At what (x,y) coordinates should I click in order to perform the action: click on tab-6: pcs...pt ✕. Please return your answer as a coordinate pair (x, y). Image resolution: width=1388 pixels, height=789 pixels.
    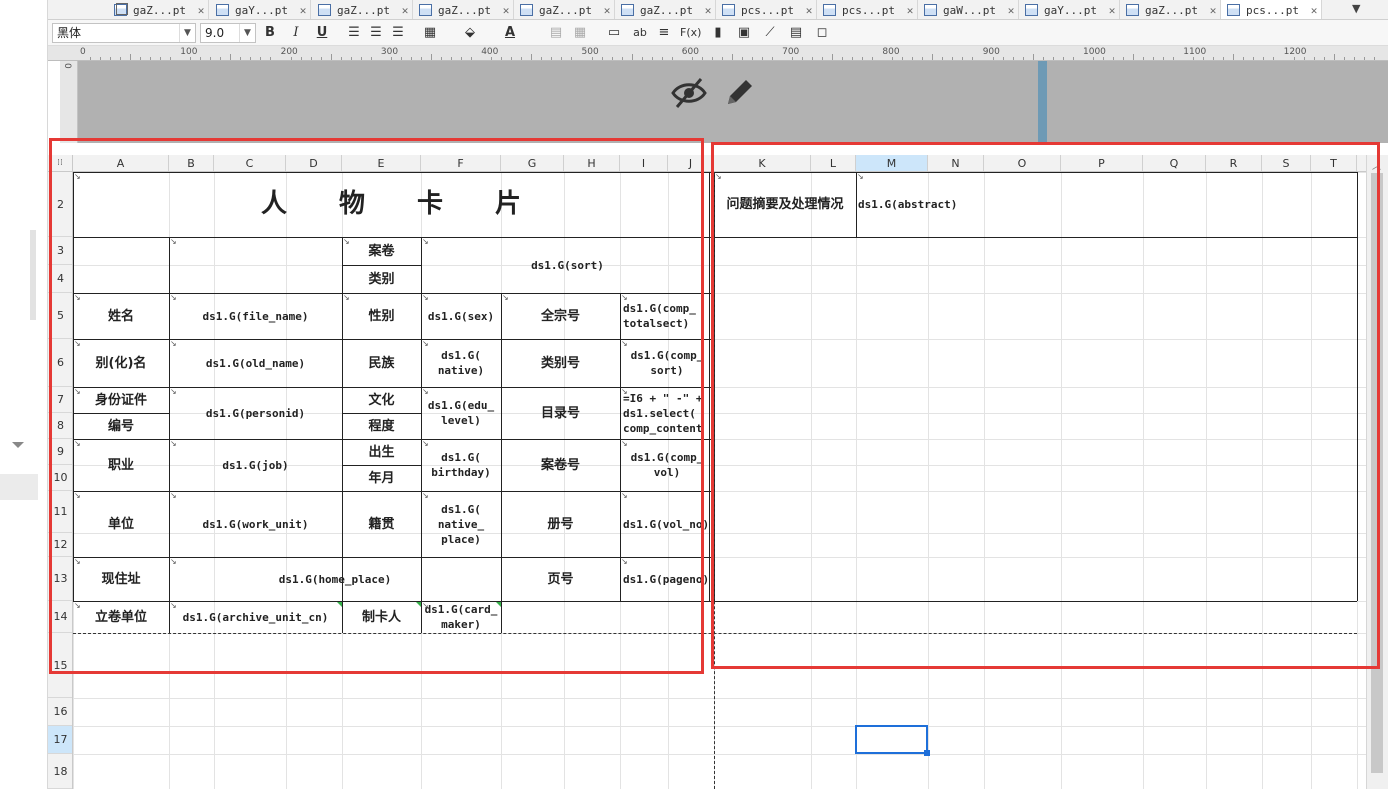
    Looking at the image, I should click on (766, 9).